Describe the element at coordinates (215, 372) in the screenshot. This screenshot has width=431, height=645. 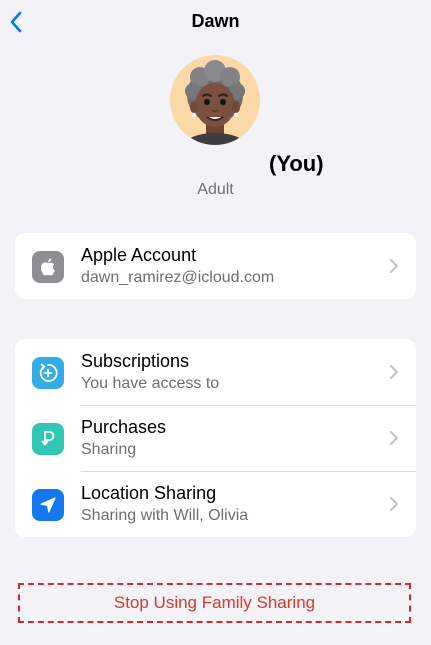
I see `subscriptions-row: Subscriptions You have access to` at that location.